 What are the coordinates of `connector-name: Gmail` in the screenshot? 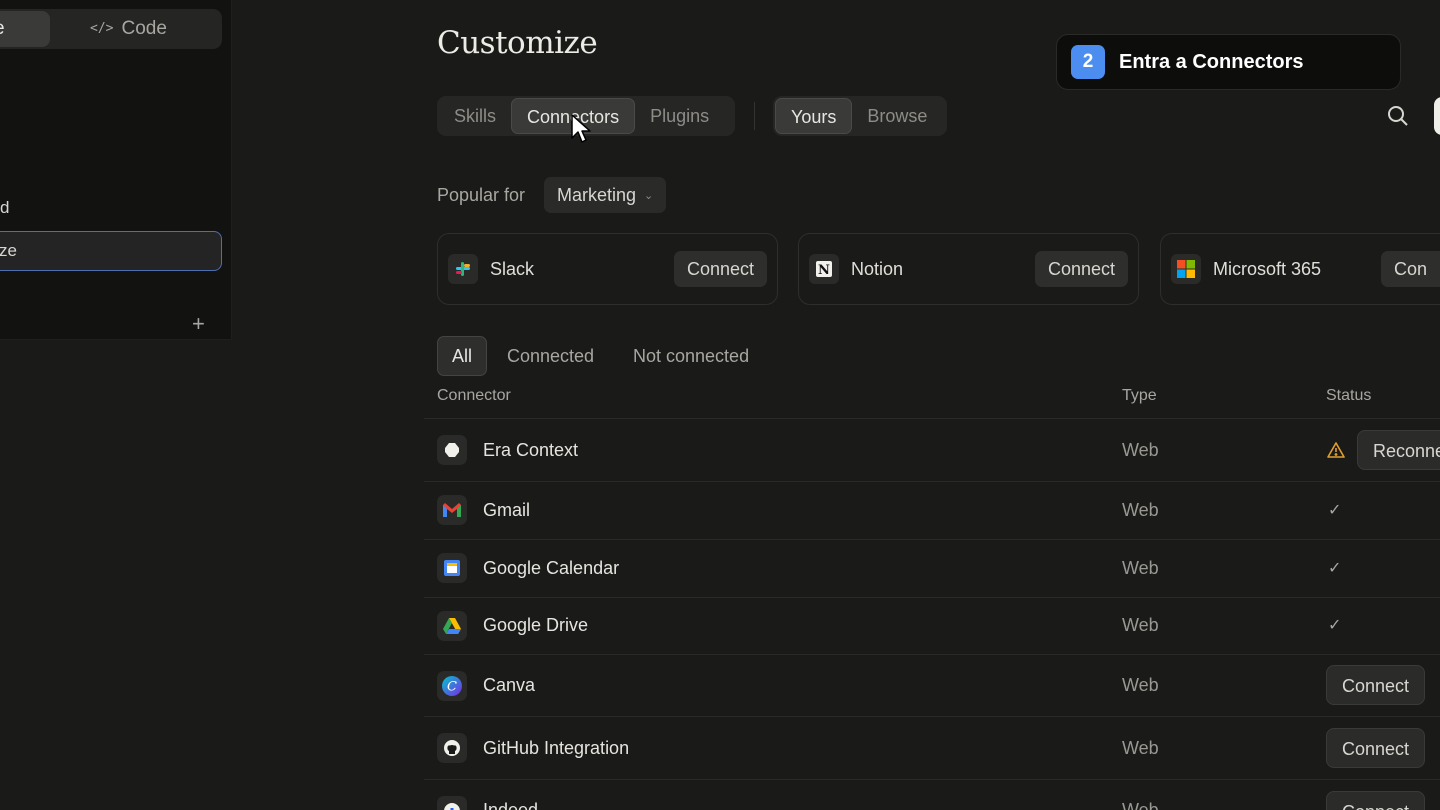 It's located at (507, 510).